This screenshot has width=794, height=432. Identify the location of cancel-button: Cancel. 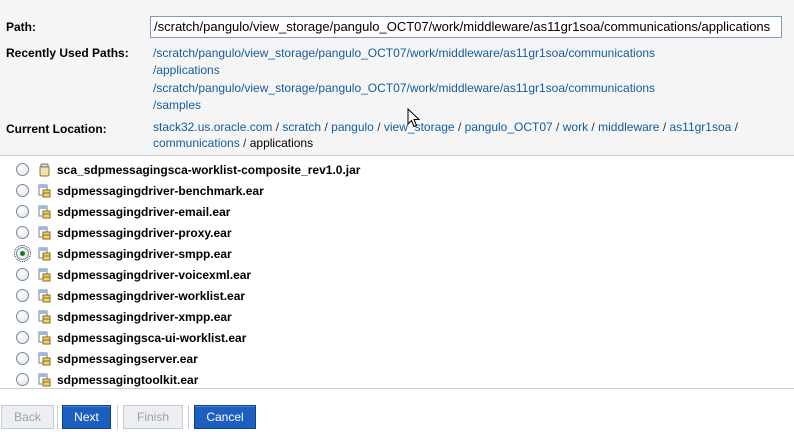
(225, 417).